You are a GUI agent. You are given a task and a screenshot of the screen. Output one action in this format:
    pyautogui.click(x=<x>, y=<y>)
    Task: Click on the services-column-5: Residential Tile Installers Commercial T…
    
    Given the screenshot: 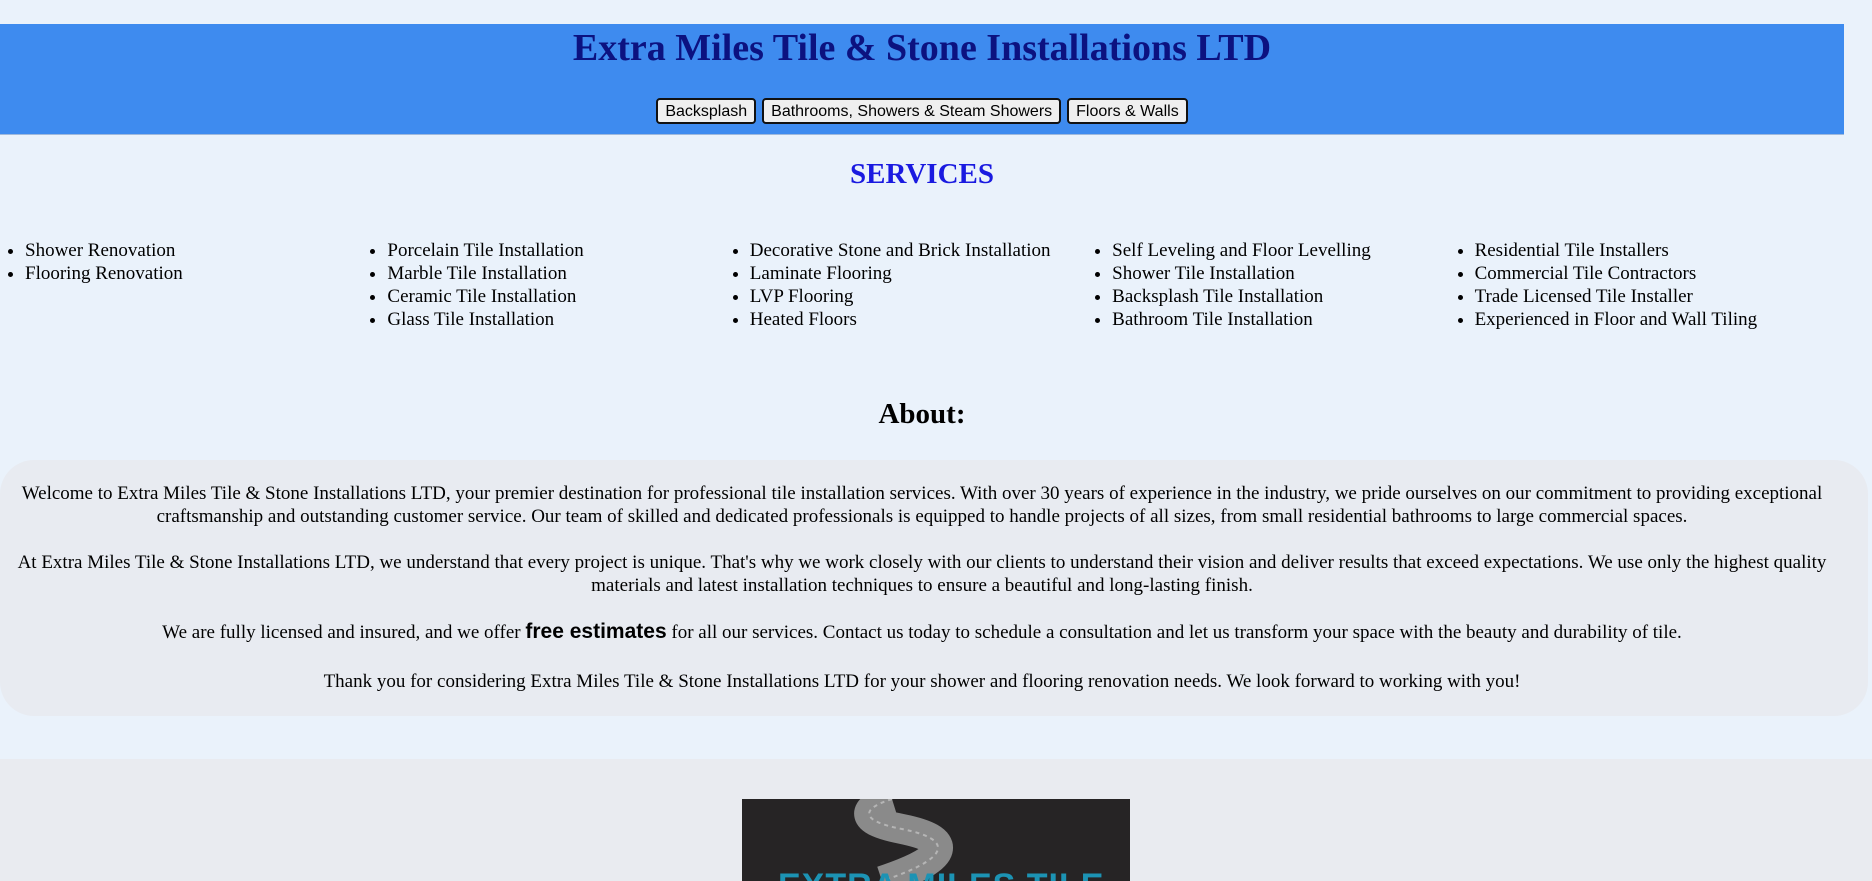 What is the action you would take?
    pyautogui.click(x=1631, y=285)
    